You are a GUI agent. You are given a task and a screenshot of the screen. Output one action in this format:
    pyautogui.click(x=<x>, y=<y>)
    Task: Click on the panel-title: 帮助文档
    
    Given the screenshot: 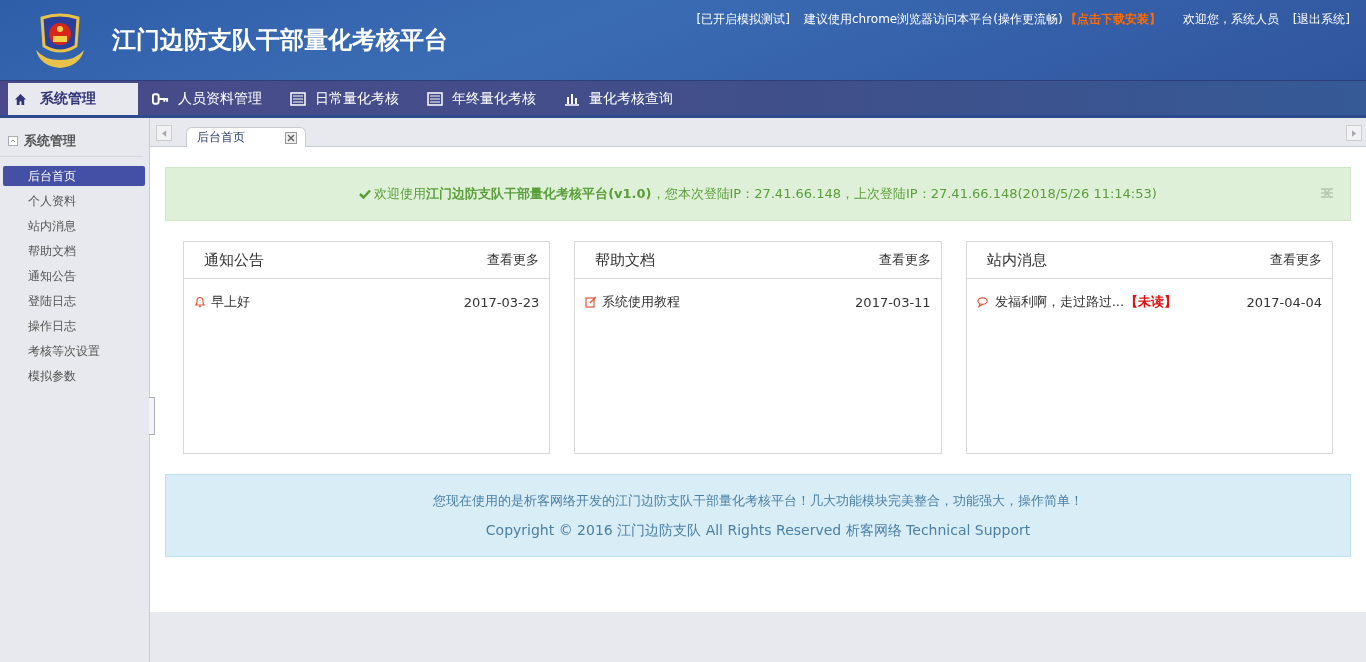 What is the action you would take?
    pyautogui.click(x=625, y=260)
    